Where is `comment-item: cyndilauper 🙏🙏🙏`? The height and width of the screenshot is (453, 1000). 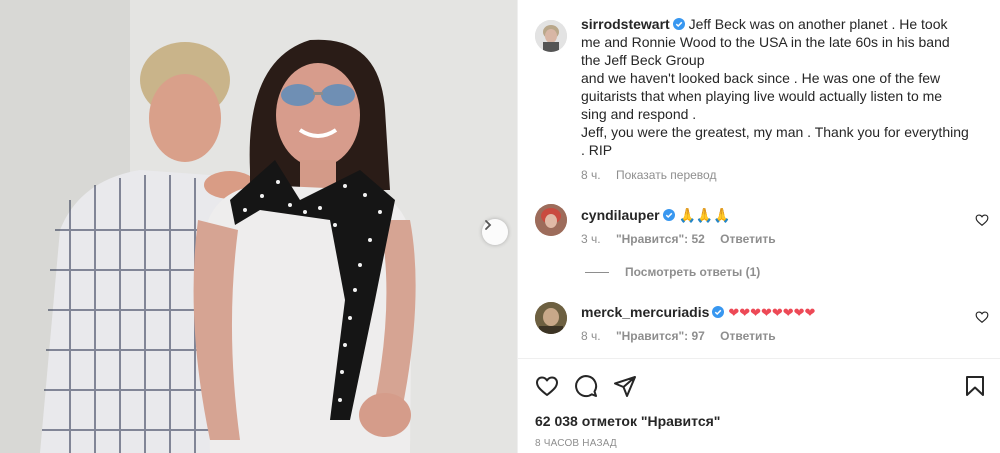 comment-item: cyndilauper 🙏🙏🙏 is located at coordinates (656, 215).